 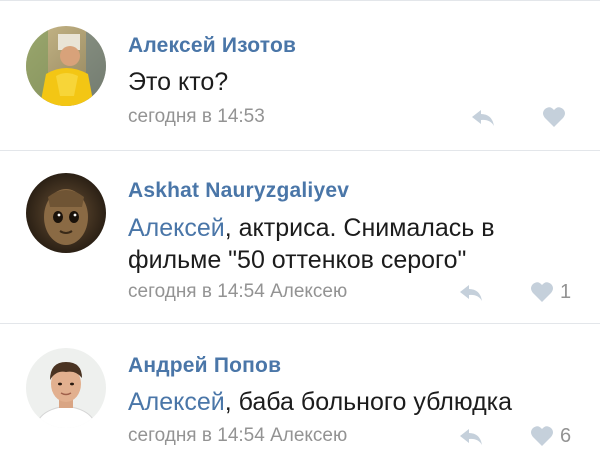 I want to click on man-portrait-avatar, so click(x=66, y=388).